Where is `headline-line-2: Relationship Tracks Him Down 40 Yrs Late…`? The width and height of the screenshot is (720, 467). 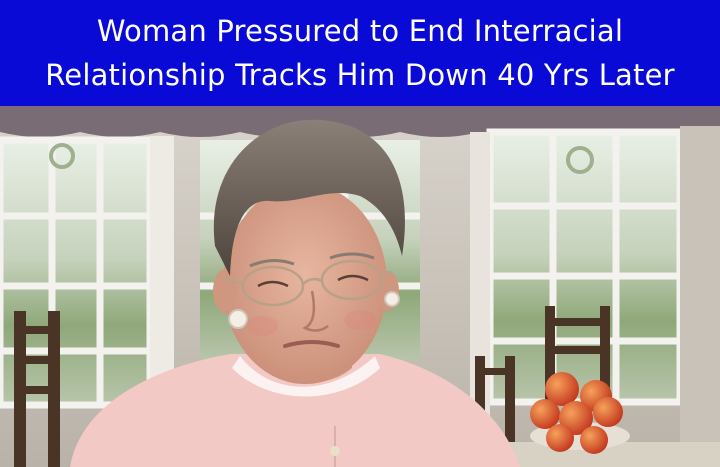 headline-line-2: Relationship Tracks Him Down 40 Yrs Late… is located at coordinates (360, 75).